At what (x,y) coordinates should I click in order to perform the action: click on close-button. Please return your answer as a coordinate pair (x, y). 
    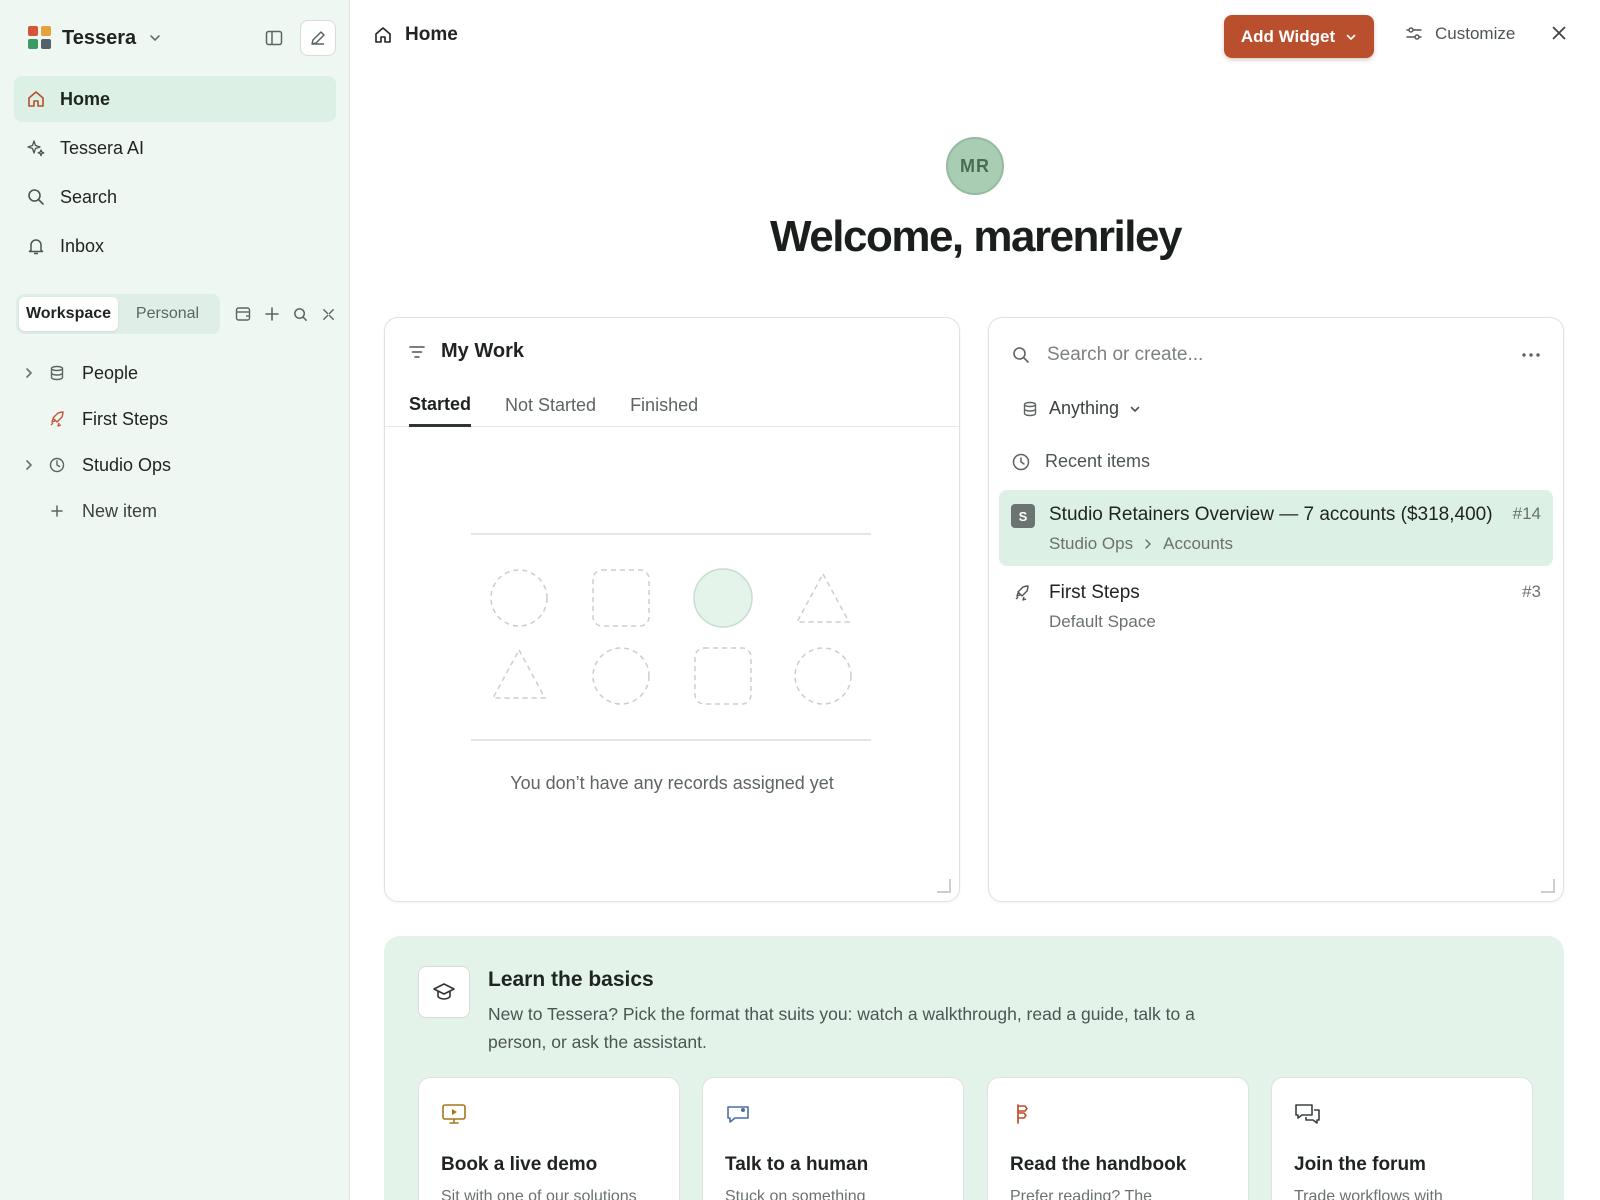
    Looking at the image, I should click on (1559, 33).